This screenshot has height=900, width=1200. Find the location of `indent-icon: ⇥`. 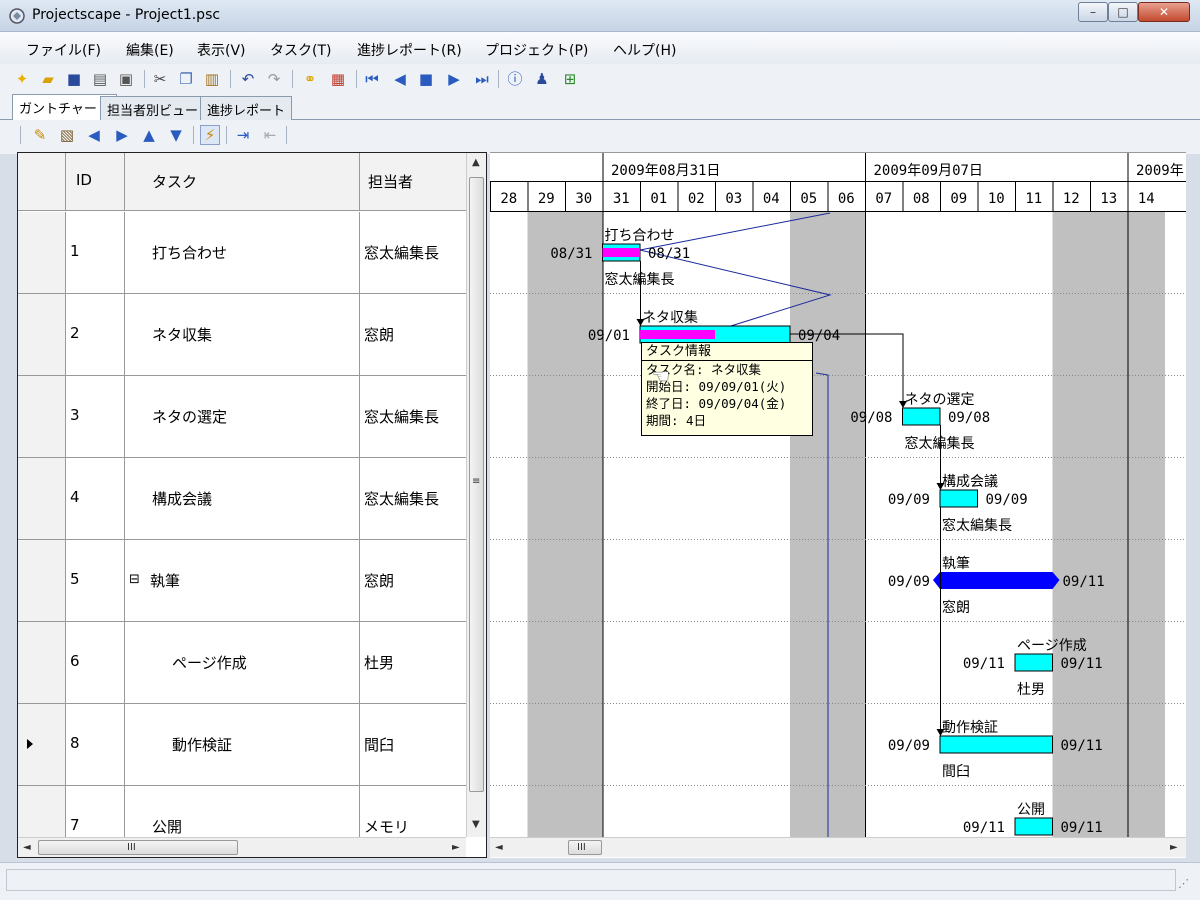

indent-icon: ⇥ is located at coordinates (243, 135).